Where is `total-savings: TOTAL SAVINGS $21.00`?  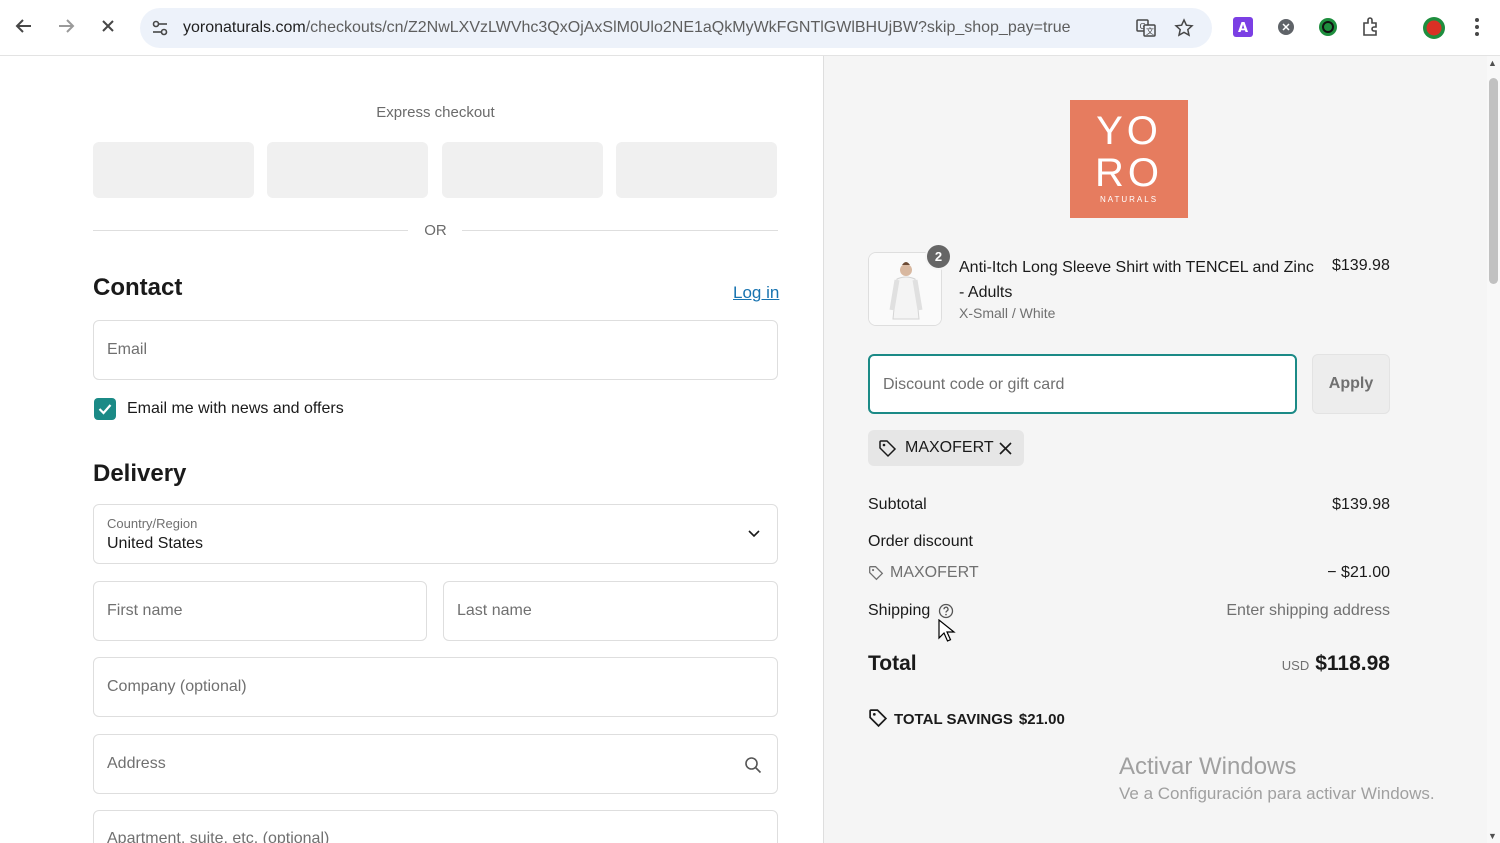 total-savings: TOTAL SAVINGS $21.00 is located at coordinates (966, 718).